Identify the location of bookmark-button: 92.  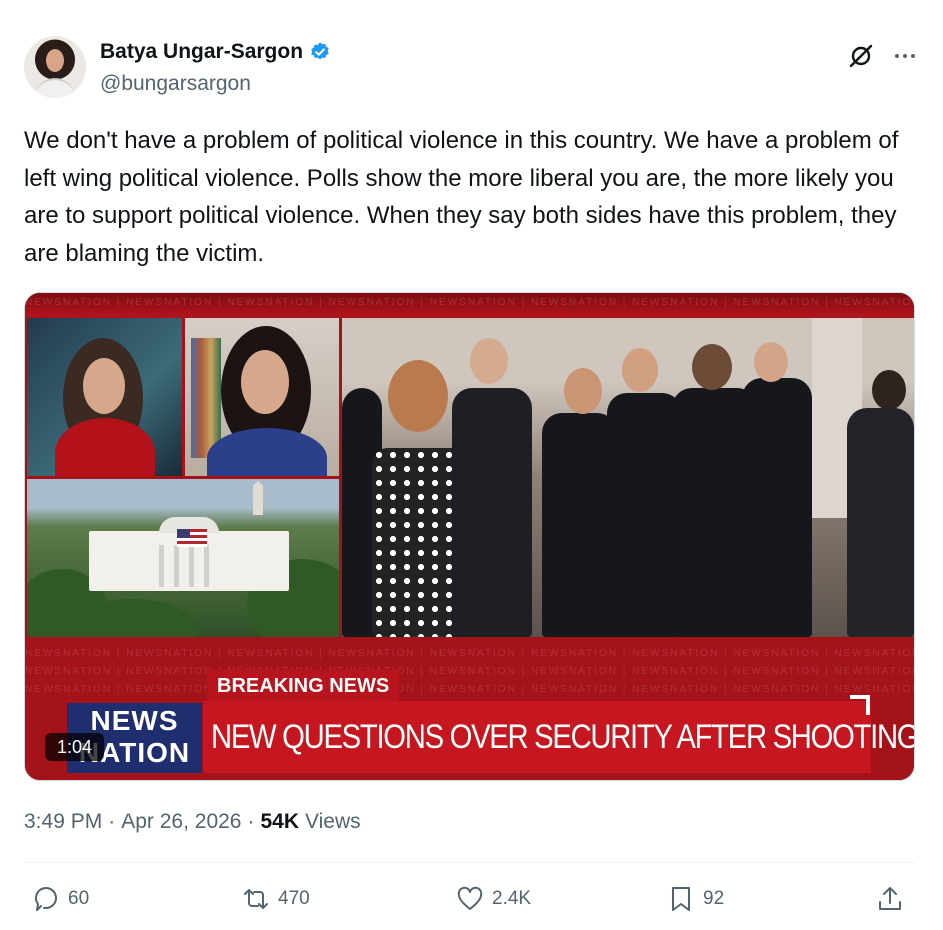
(695, 899).